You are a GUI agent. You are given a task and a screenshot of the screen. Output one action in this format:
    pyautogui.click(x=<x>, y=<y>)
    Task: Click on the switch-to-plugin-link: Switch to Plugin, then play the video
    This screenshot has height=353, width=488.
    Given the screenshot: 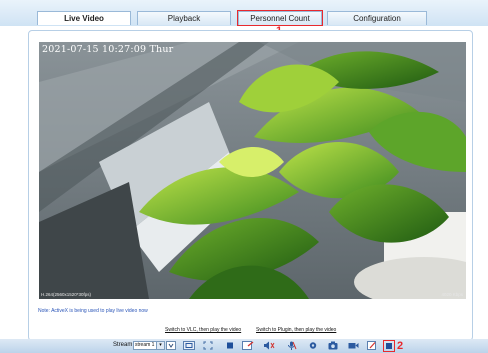 What is the action you would take?
    pyautogui.click(x=296, y=330)
    